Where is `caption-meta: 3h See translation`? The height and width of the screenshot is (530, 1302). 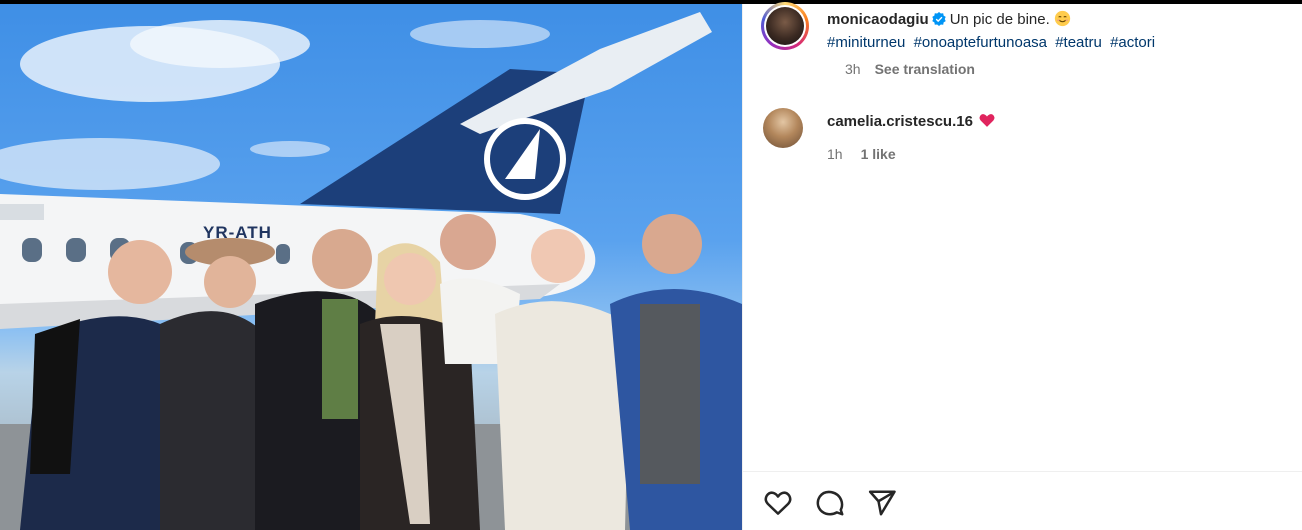
caption-meta: 3h See translation is located at coordinates (910, 69).